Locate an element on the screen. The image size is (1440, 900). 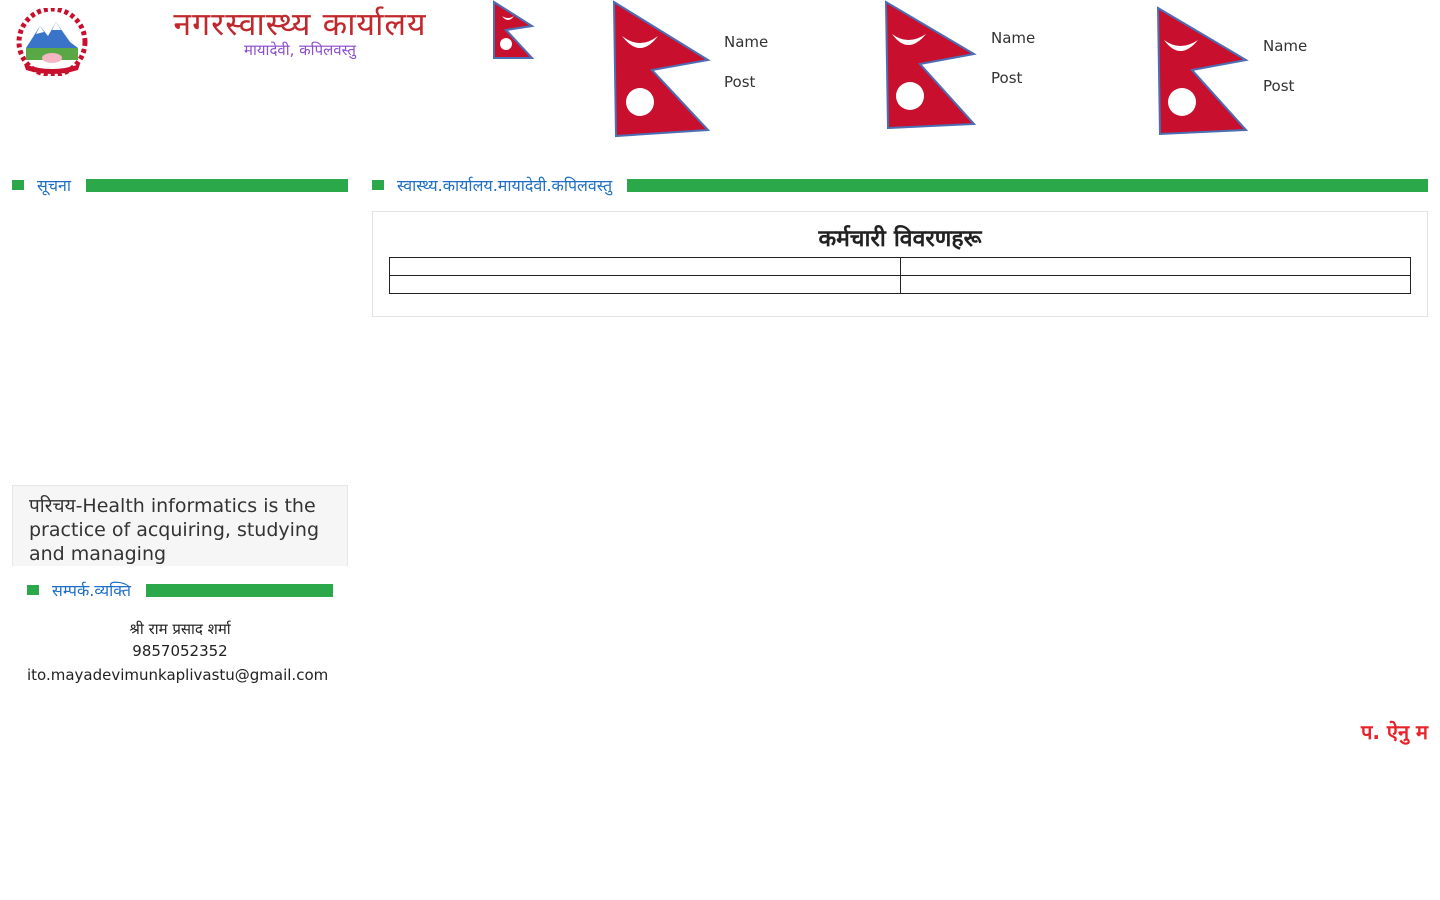
site-subtitle: मायादेवी, कपिलवस्तु is located at coordinates (300, 50).